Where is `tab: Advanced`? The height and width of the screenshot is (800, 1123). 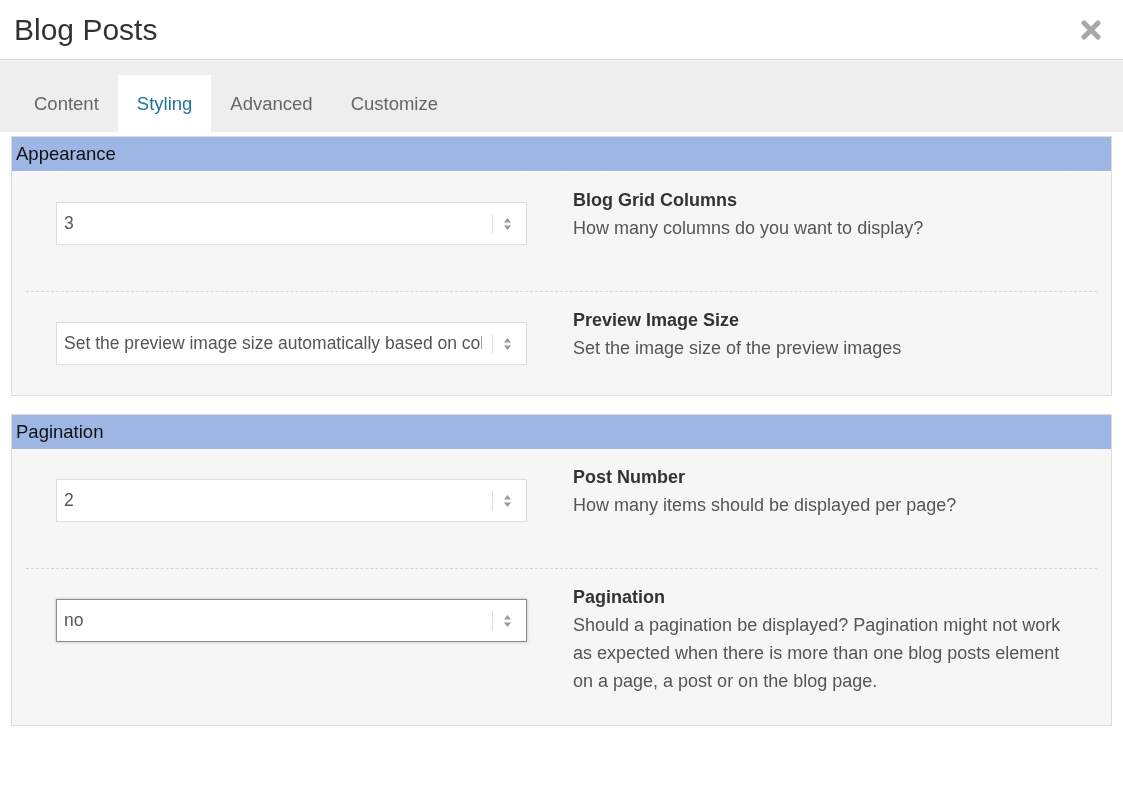
tab: Advanced is located at coordinates (271, 103).